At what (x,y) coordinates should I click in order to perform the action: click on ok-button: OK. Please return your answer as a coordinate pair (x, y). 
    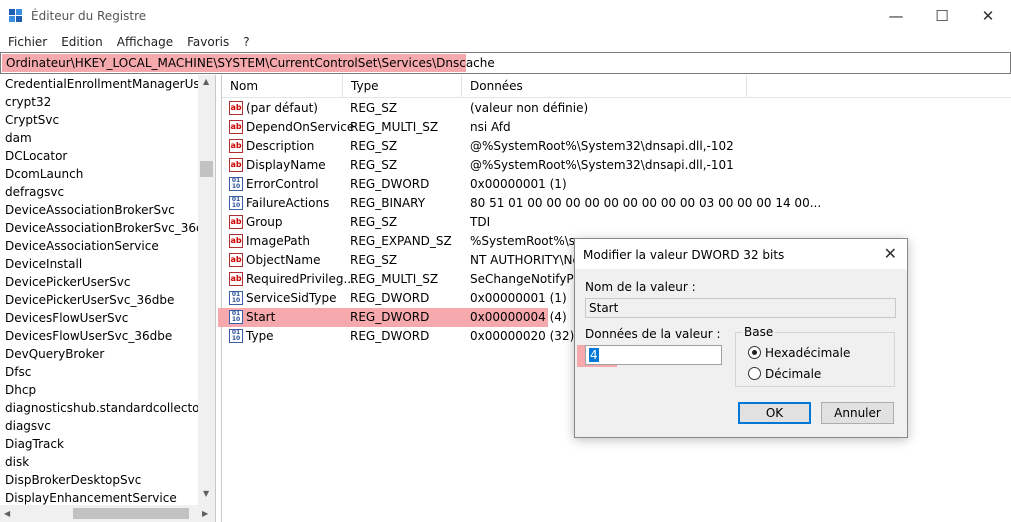
    Looking at the image, I should click on (774, 413).